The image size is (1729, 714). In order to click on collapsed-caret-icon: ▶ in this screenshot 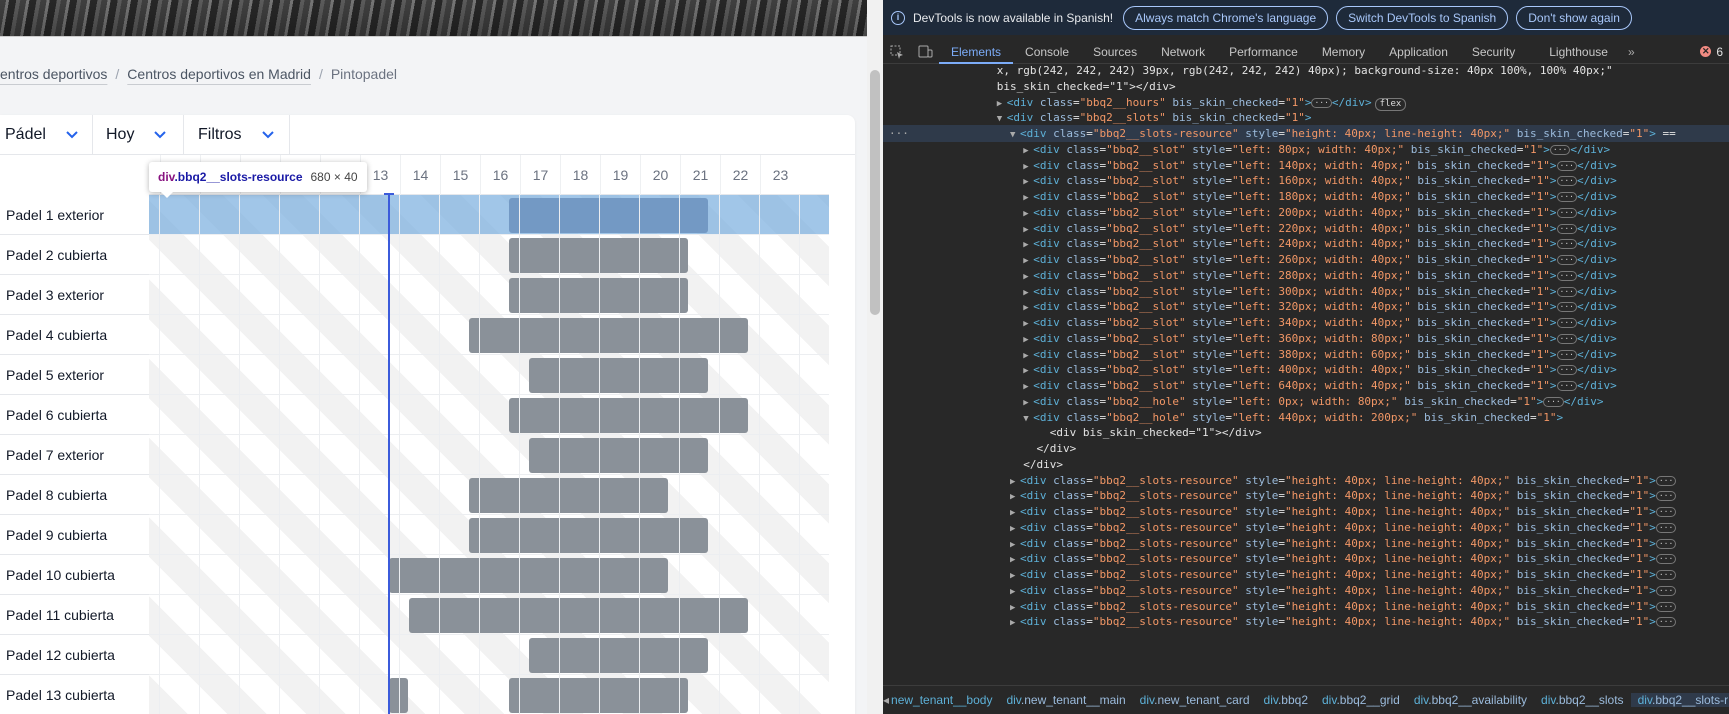, I will do `click(1015, 623)`.